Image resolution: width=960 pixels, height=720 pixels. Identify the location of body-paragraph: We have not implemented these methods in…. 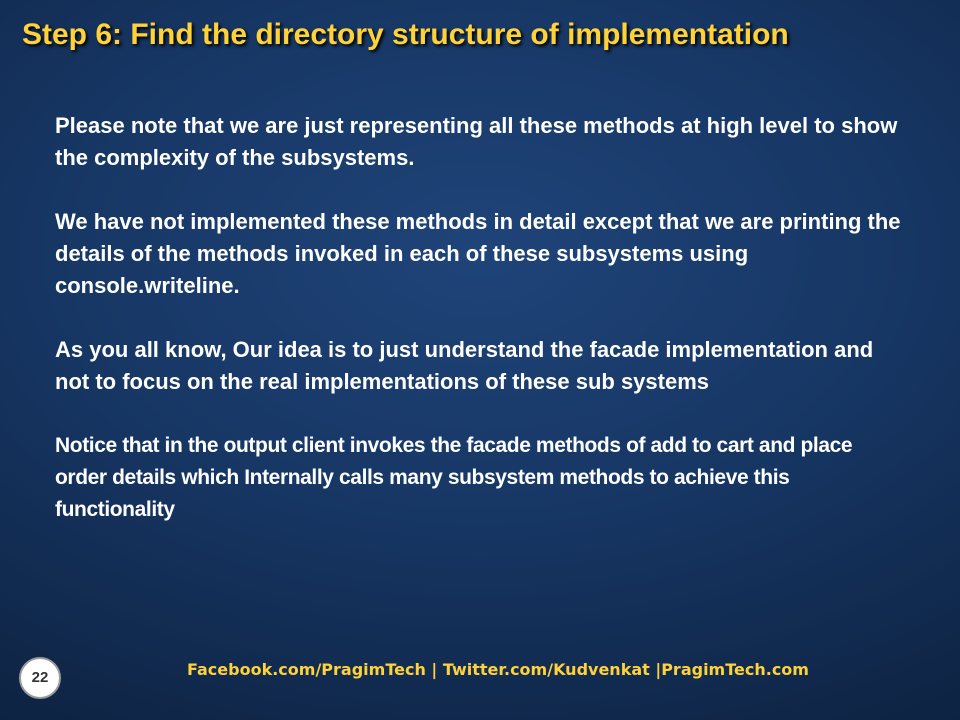
(478, 253).